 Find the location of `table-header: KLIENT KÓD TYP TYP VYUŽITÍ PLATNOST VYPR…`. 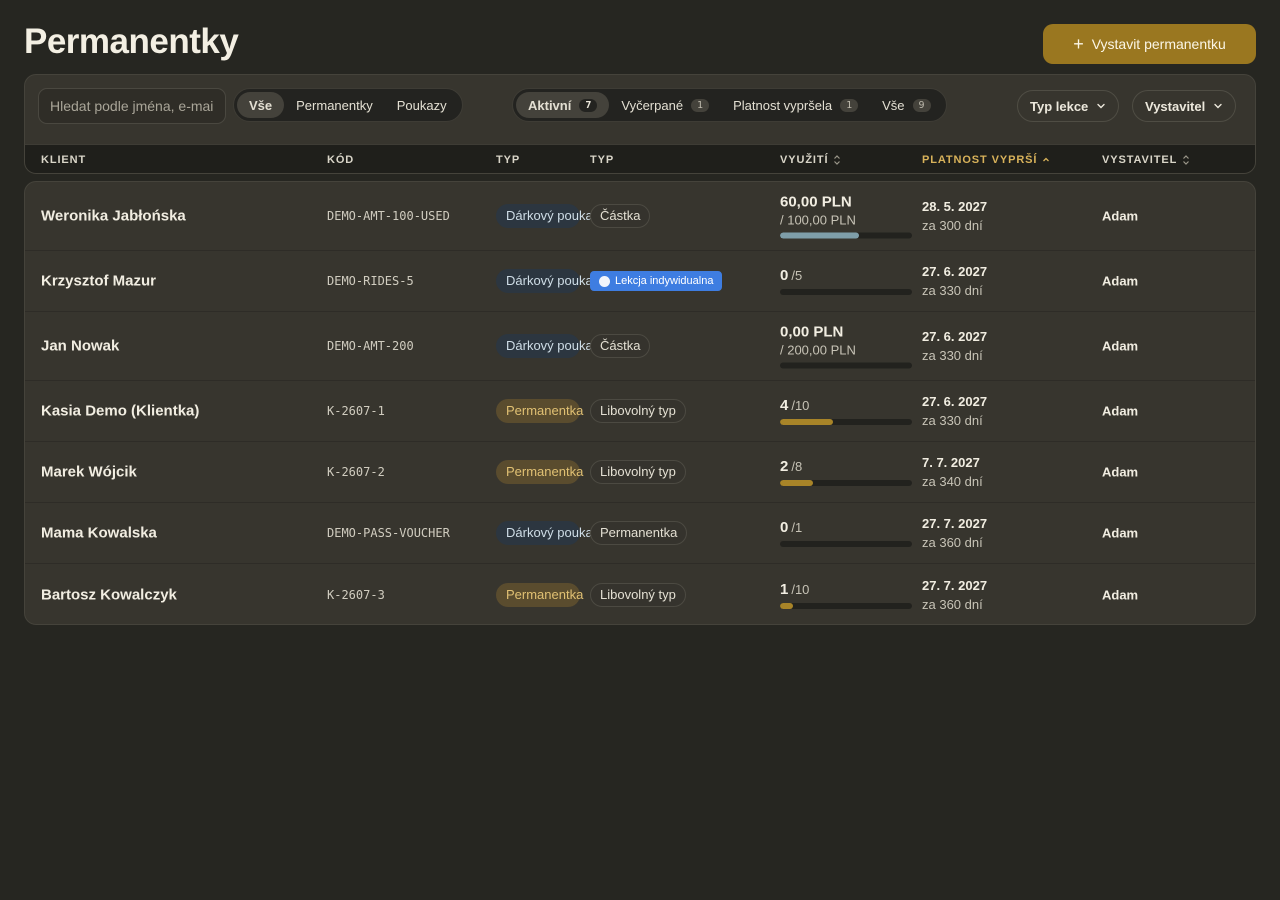

table-header: KLIENT KÓD TYP TYP VYUŽITÍ PLATNOST VYPR… is located at coordinates (640, 158).